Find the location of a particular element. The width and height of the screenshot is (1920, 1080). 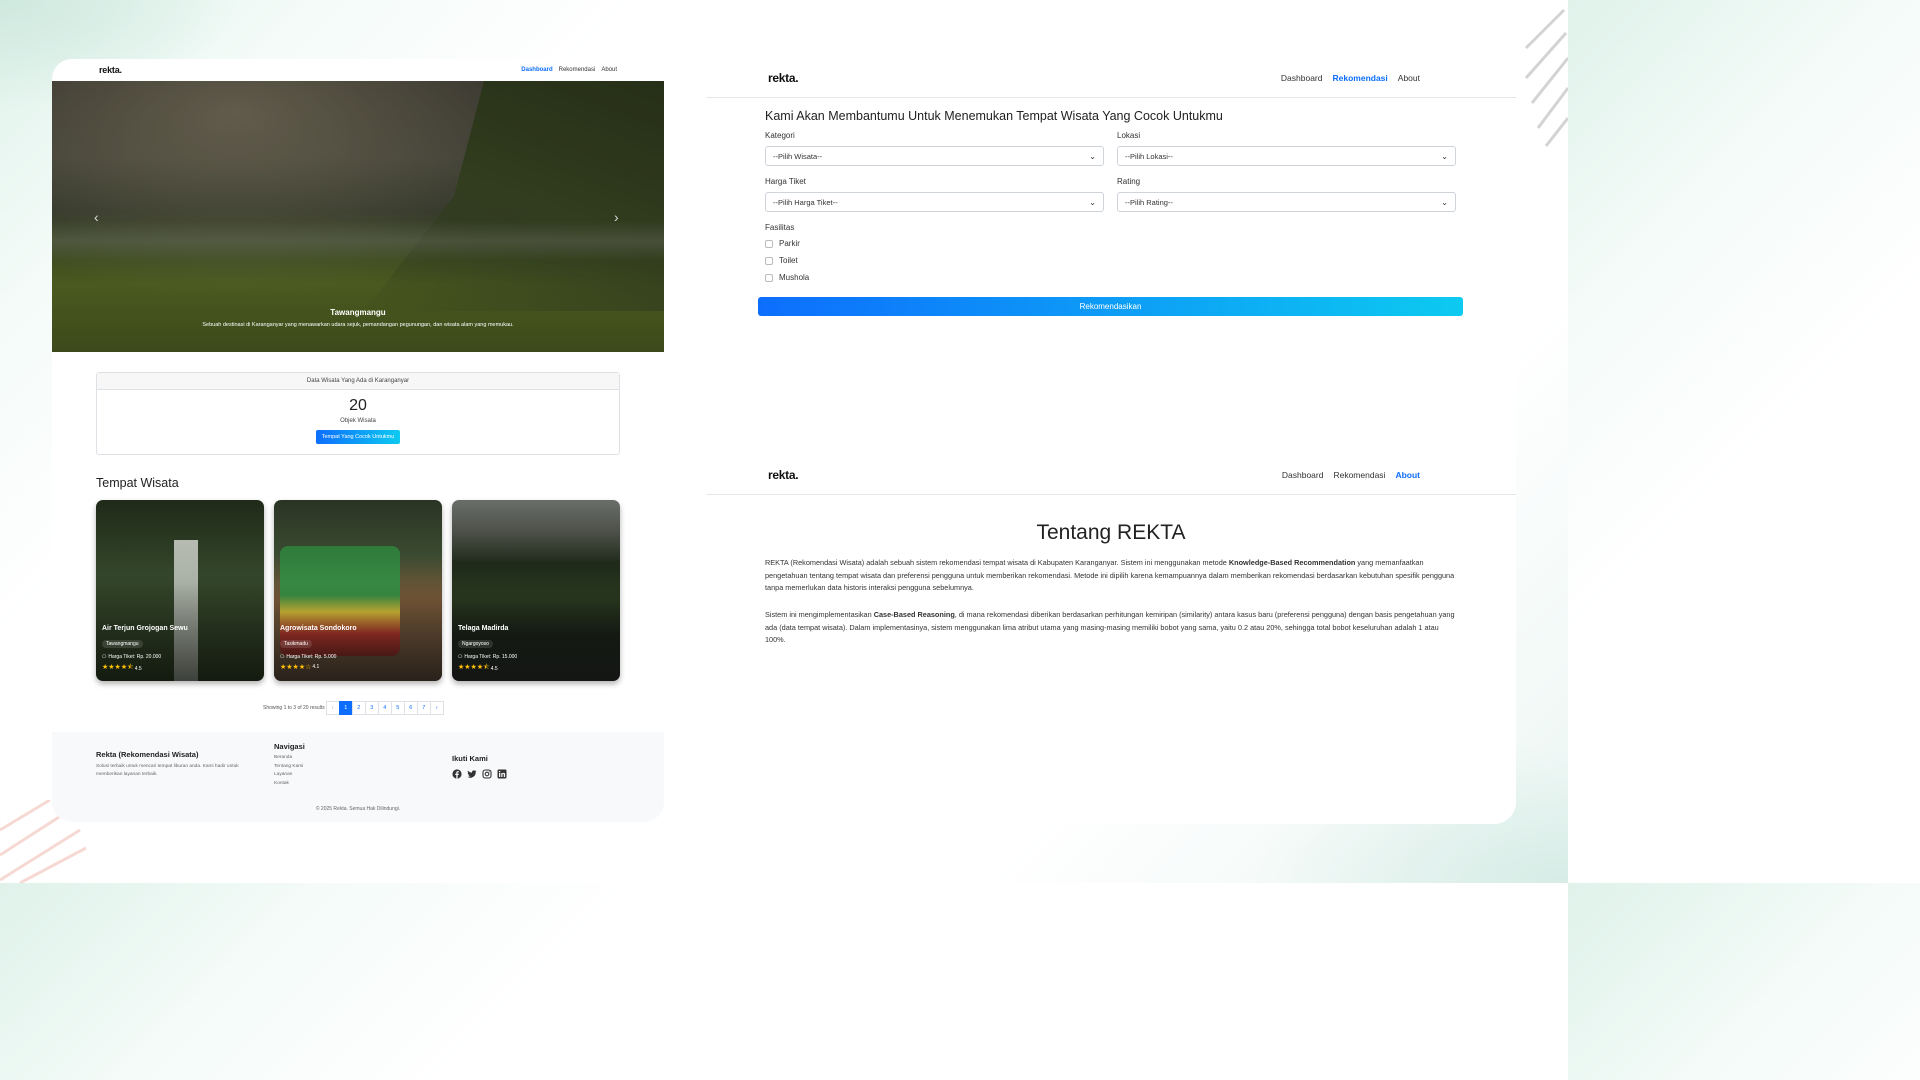

pagination-info: Showing 1 to 3 of 20 results is located at coordinates (294, 708).